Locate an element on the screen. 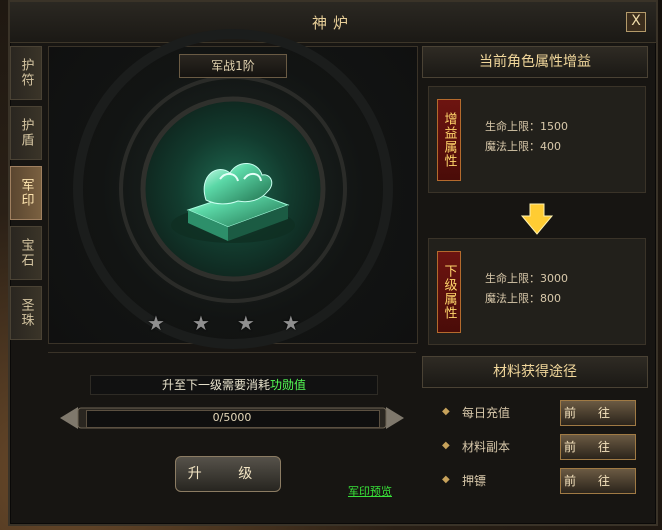  list-item: ◆ 每日充值 前往 is located at coordinates (538, 413).